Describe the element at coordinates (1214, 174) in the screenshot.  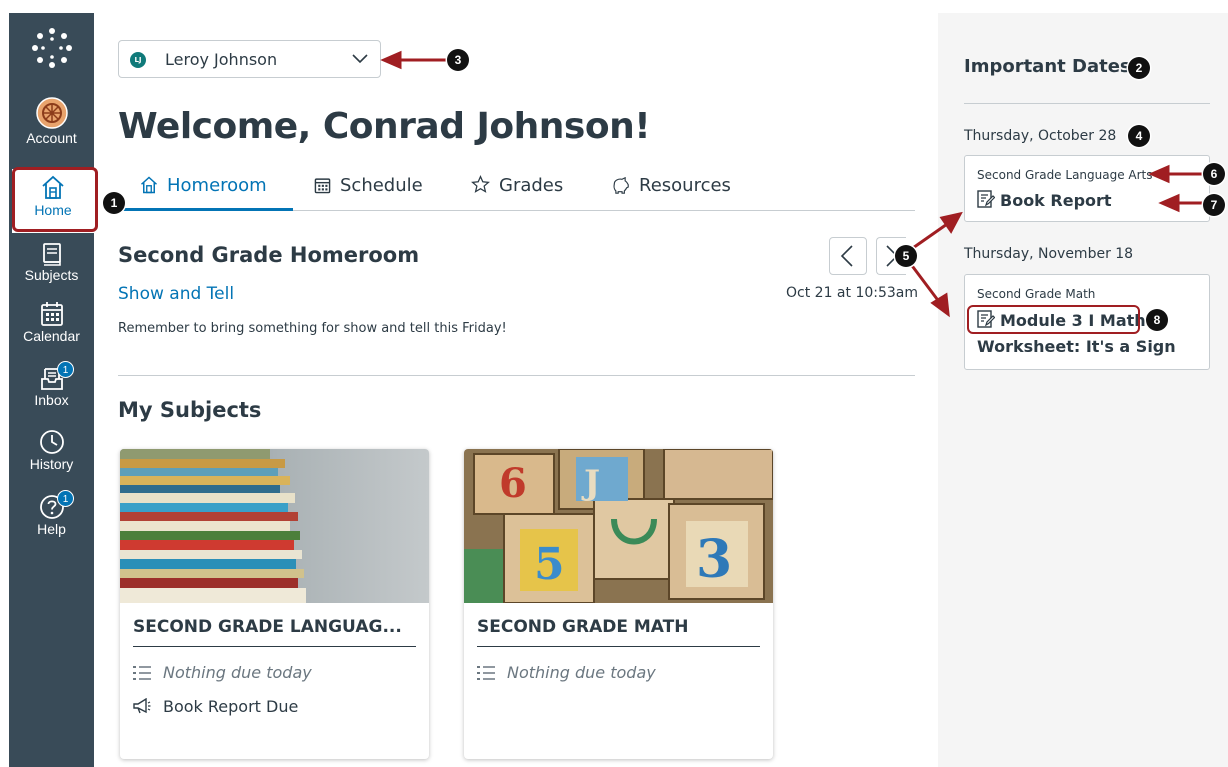
I see `callout-6: 6` at that location.